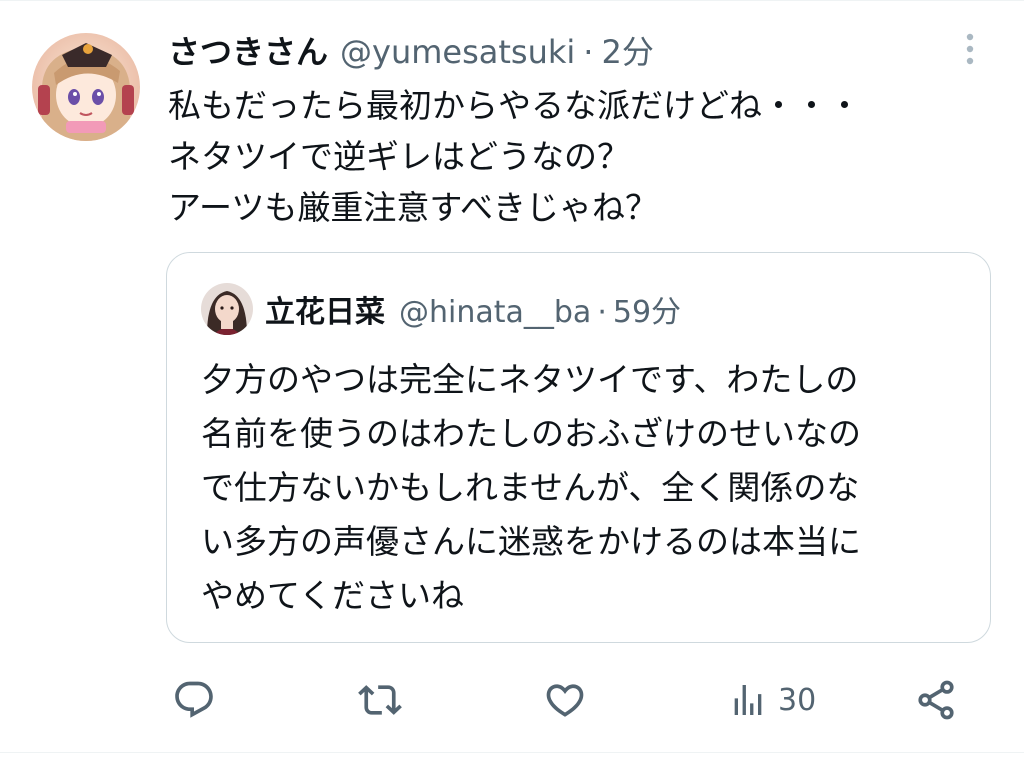  I want to click on views-icon, so click(748, 700).